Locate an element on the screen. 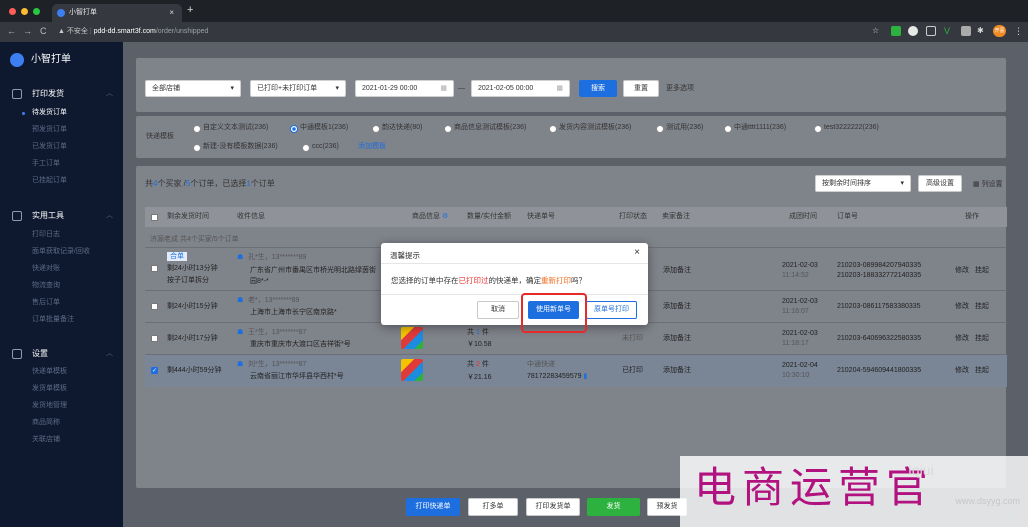 The height and width of the screenshot is (527, 1028). insecure-label: ▲ 不安全 is located at coordinates (73, 31).